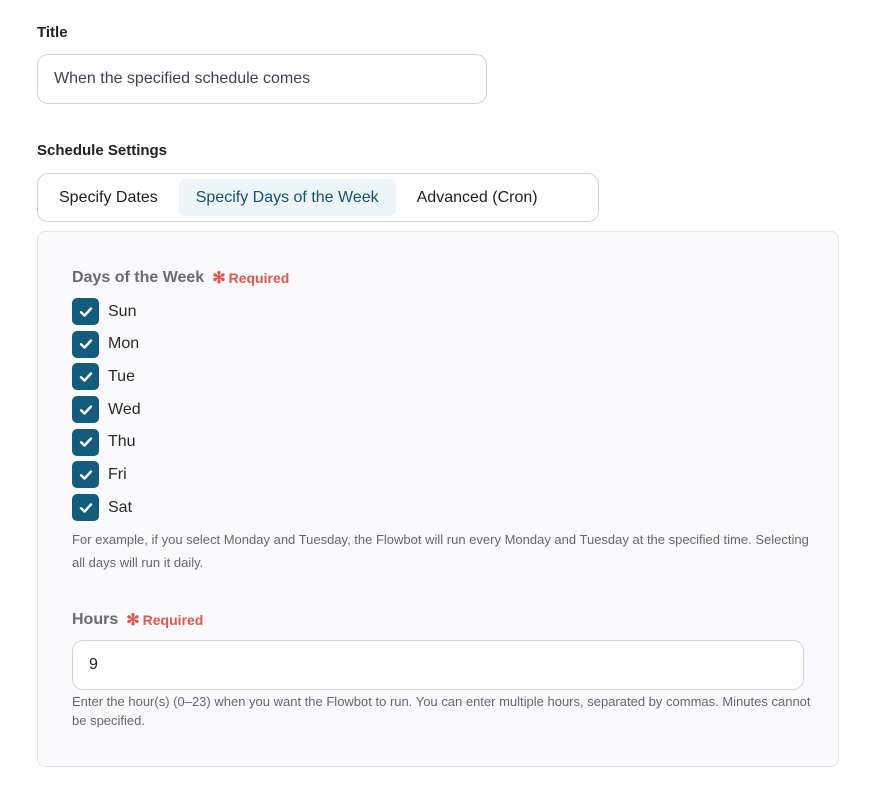 This screenshot has height=808, width=881. What do you see at coordinates (106, 377) in the screenshot?
I see `day-option-tue: Tue` at bounding box center [106, 377].